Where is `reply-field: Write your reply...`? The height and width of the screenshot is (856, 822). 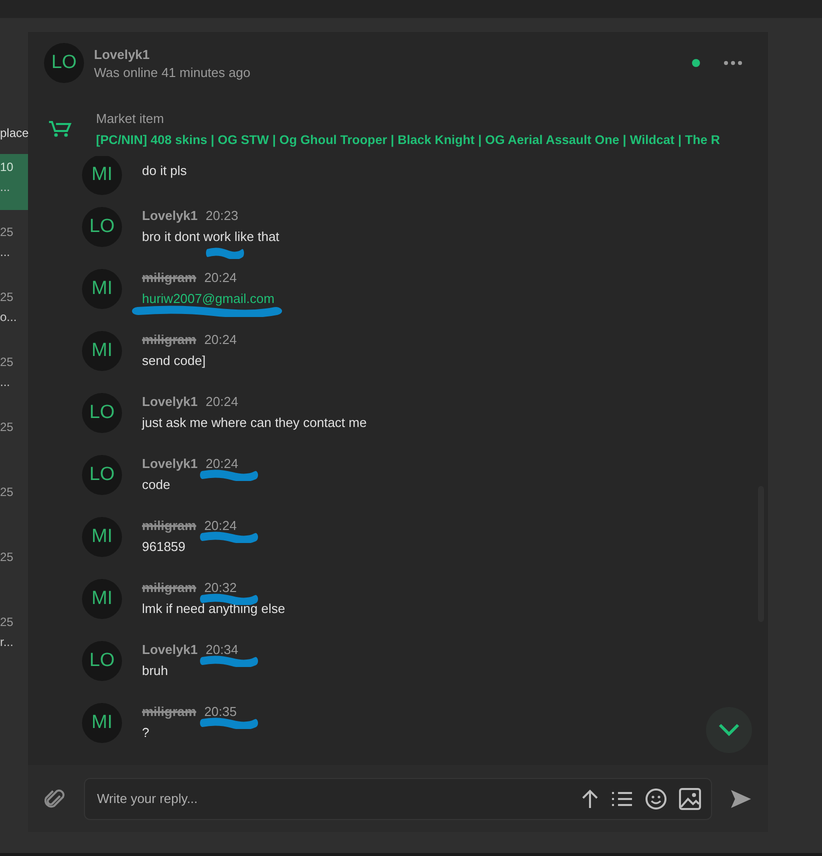 reply-field: Write your reply... is located at coordinates (398, 799).